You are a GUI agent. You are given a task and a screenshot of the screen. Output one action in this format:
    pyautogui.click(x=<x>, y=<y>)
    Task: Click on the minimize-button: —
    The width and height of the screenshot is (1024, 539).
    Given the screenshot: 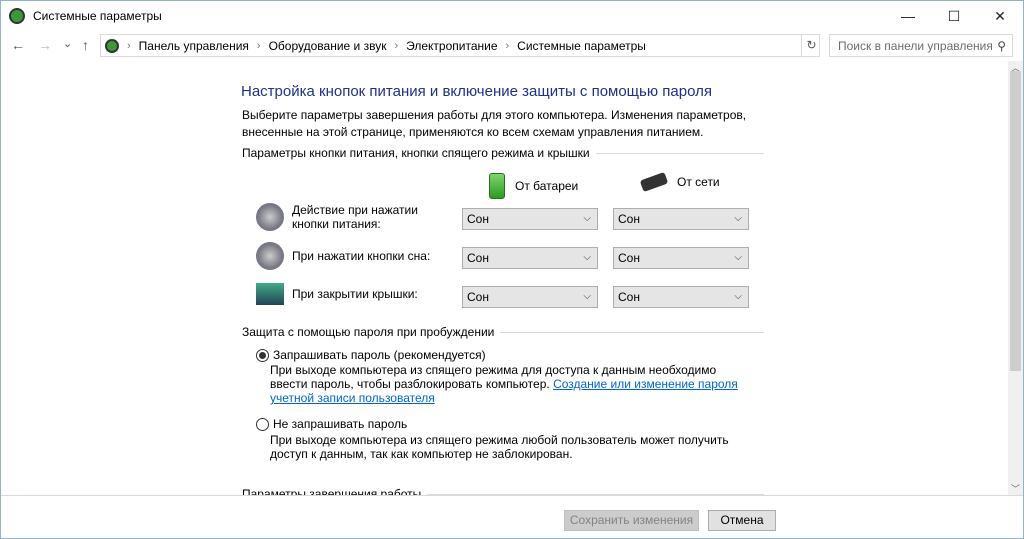 What is the action you would take?
    pyautogui.click(x=908, y=16)
    